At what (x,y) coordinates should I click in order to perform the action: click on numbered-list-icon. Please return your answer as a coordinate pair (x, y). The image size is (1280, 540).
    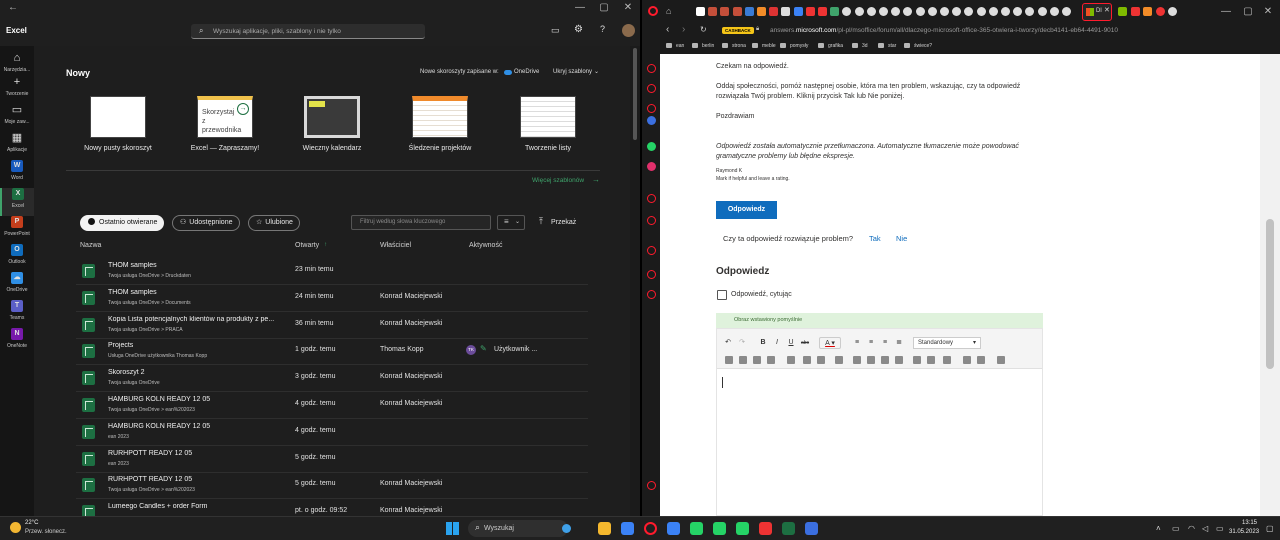
    Looking at the image, I should click on (729, 360).